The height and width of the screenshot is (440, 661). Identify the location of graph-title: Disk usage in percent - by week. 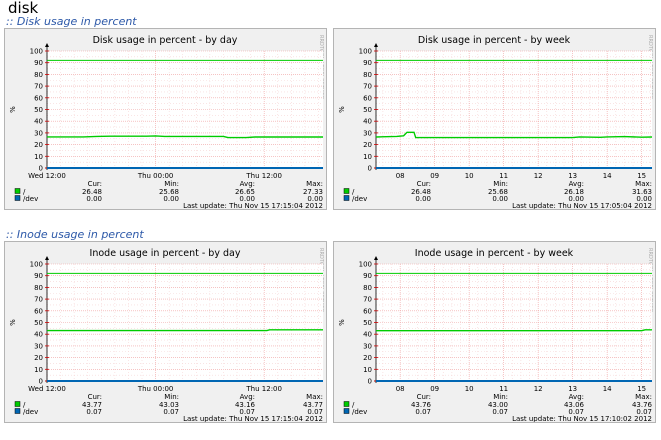
(494, 40).